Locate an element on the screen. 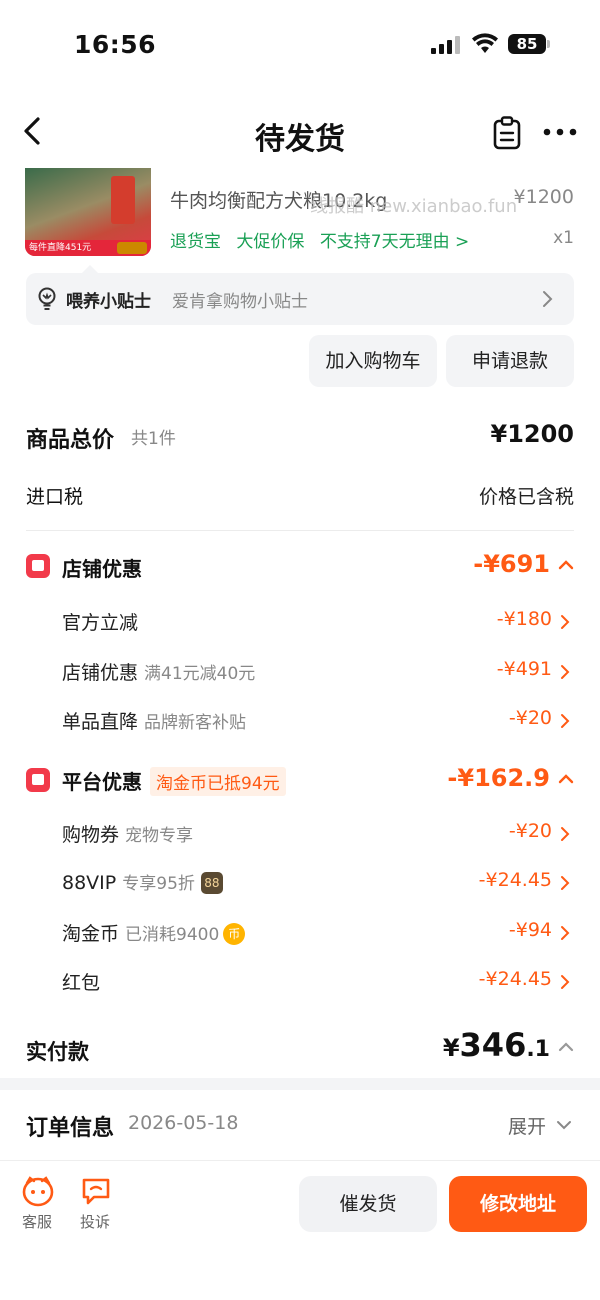 This screenshot has width=600, height=1300. platform-icon is located at coordinates (38, 780).